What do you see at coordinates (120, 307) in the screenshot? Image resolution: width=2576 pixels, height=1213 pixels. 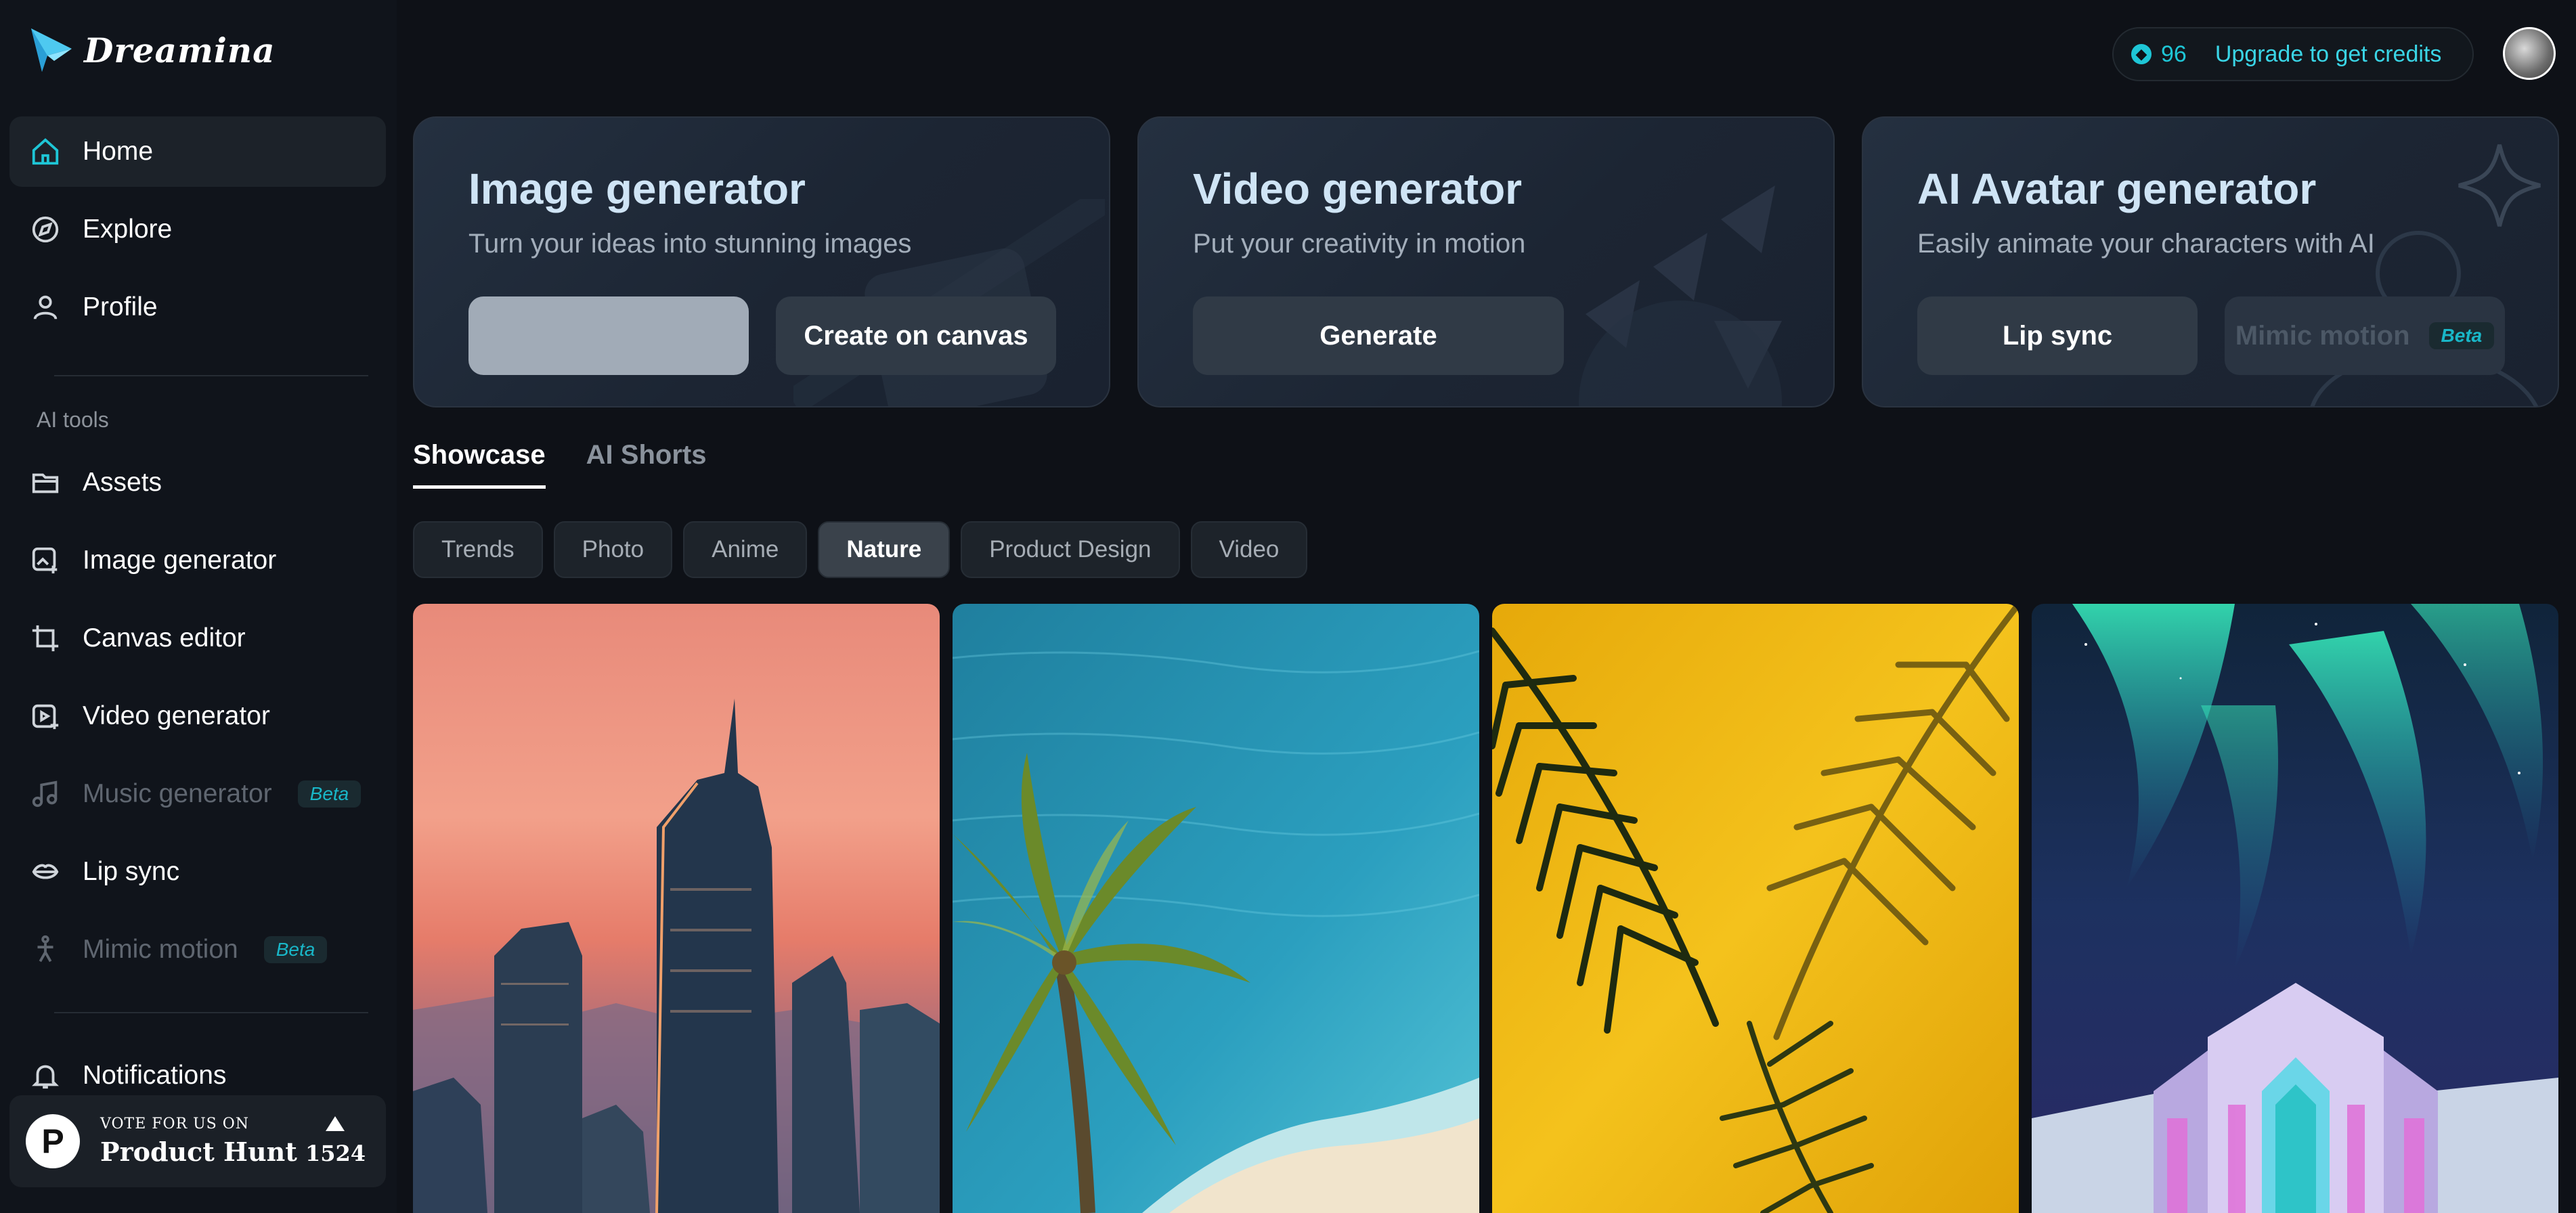 I see `sidebar-item-label: Profile` at bounding box center [120, 307].